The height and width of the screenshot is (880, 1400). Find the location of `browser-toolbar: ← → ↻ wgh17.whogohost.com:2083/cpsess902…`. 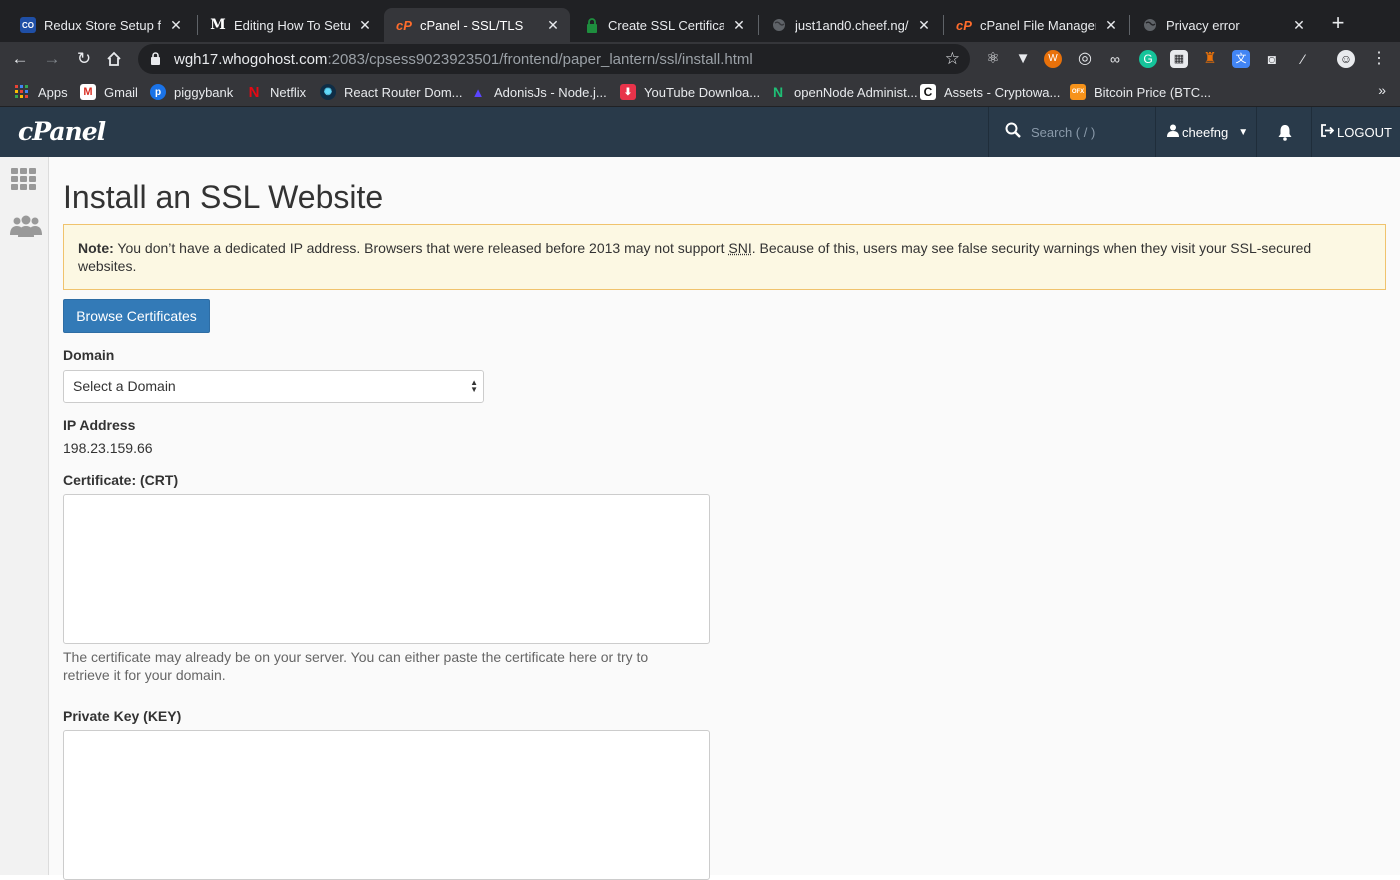

browser-toolbar: ← → ↻ wgh17.whogohost.com:2083/cpsess902… is located at coordinates (700, 59).